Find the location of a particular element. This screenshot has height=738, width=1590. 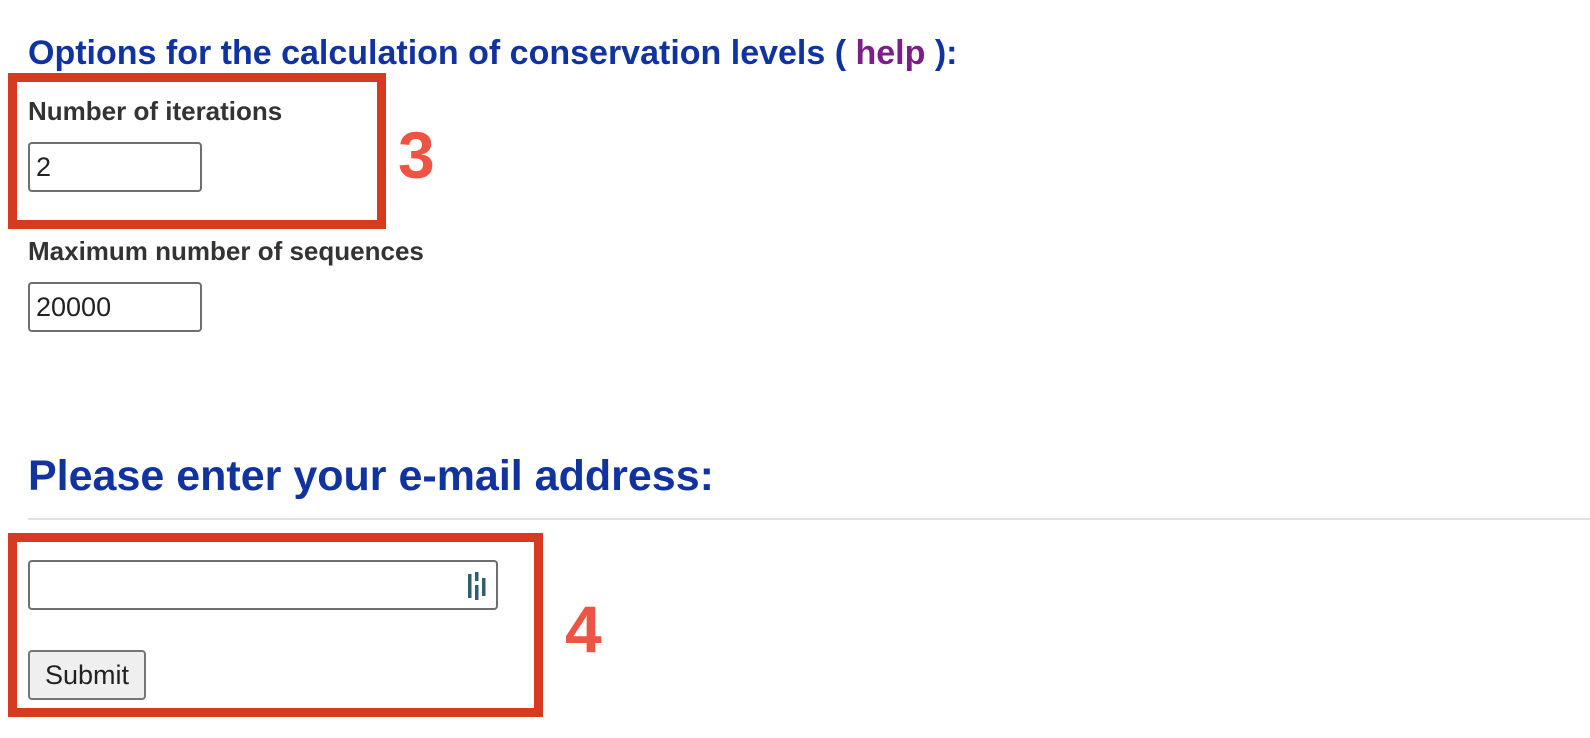

iterations-marker-number: 3 is located at coordinates (416, 155).